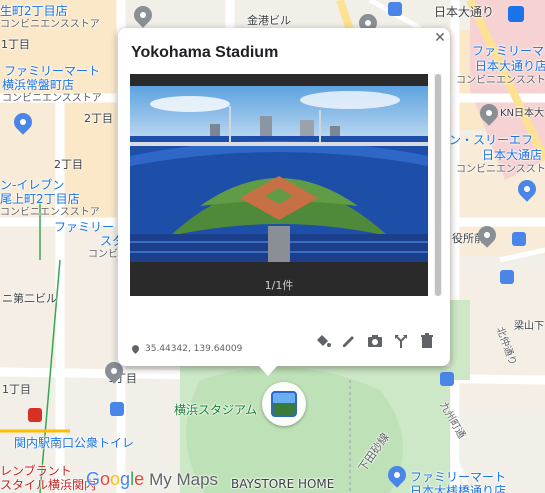  Describe the element at coordinates (35, 415) in the screenshot. I see `restaurant-icon` at that location.